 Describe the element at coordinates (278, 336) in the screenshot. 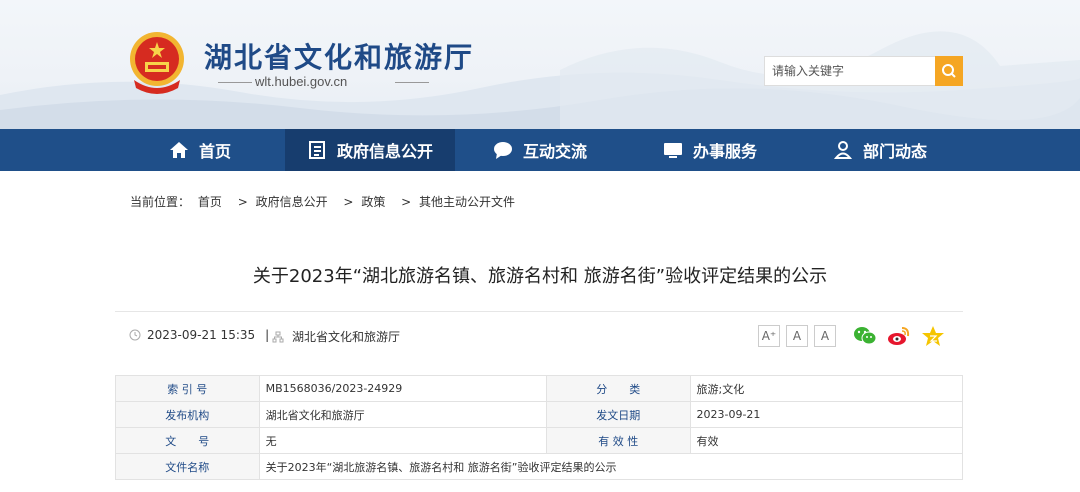

I see `org-chart-icon` at that location.